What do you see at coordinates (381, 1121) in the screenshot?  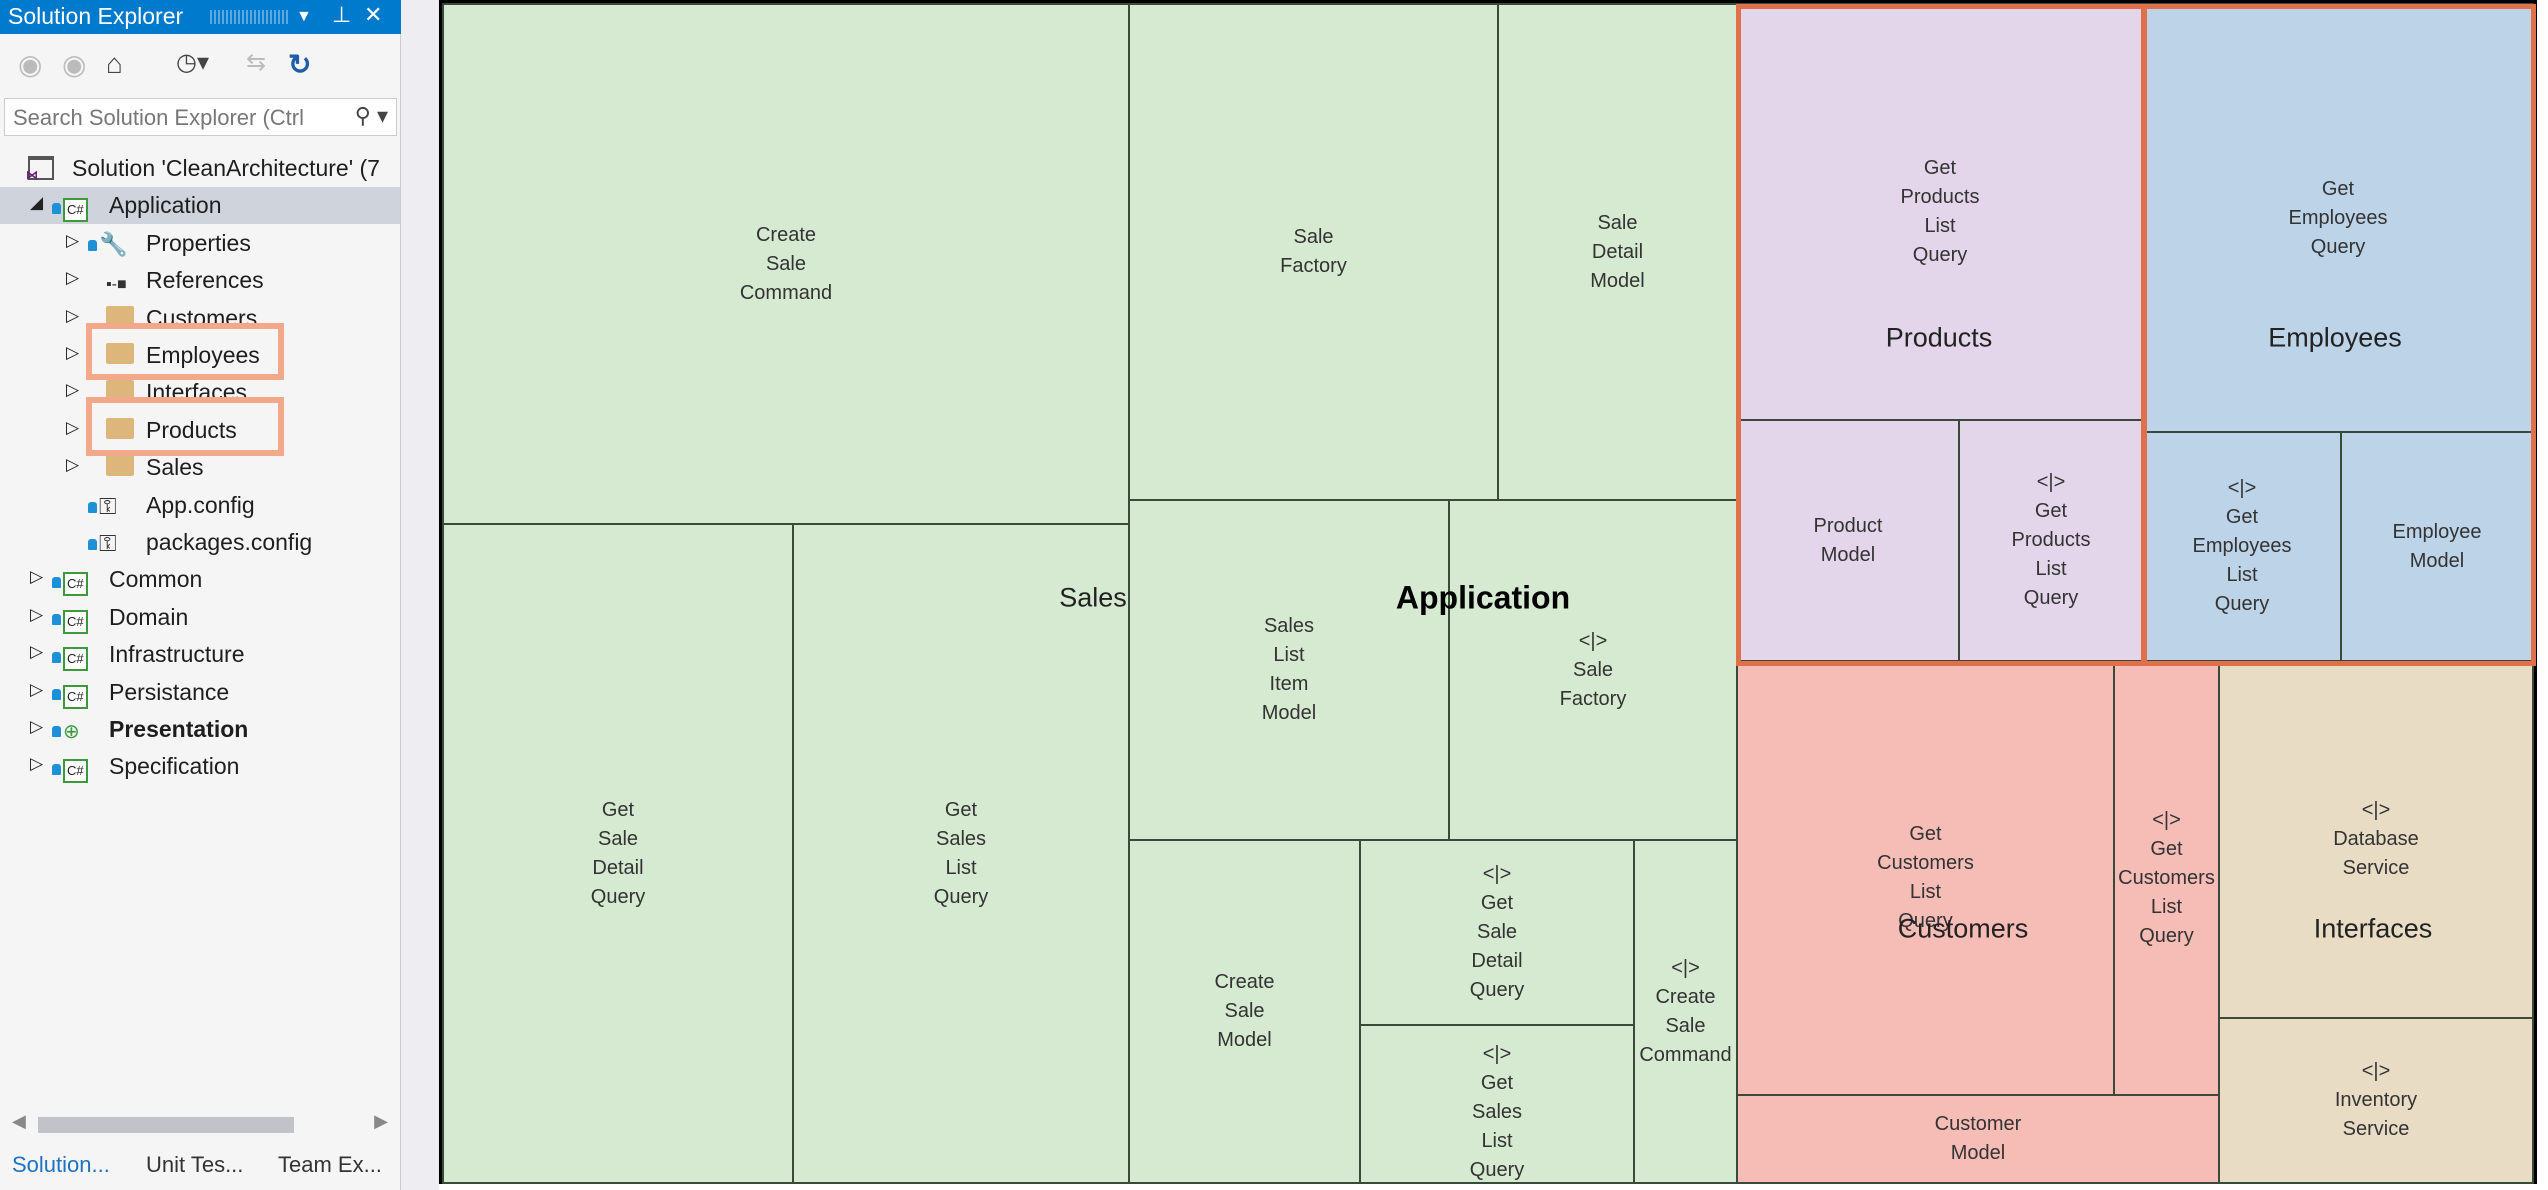 I see `scroll-right-icon: ▶` at bounding box center [381, 1121].